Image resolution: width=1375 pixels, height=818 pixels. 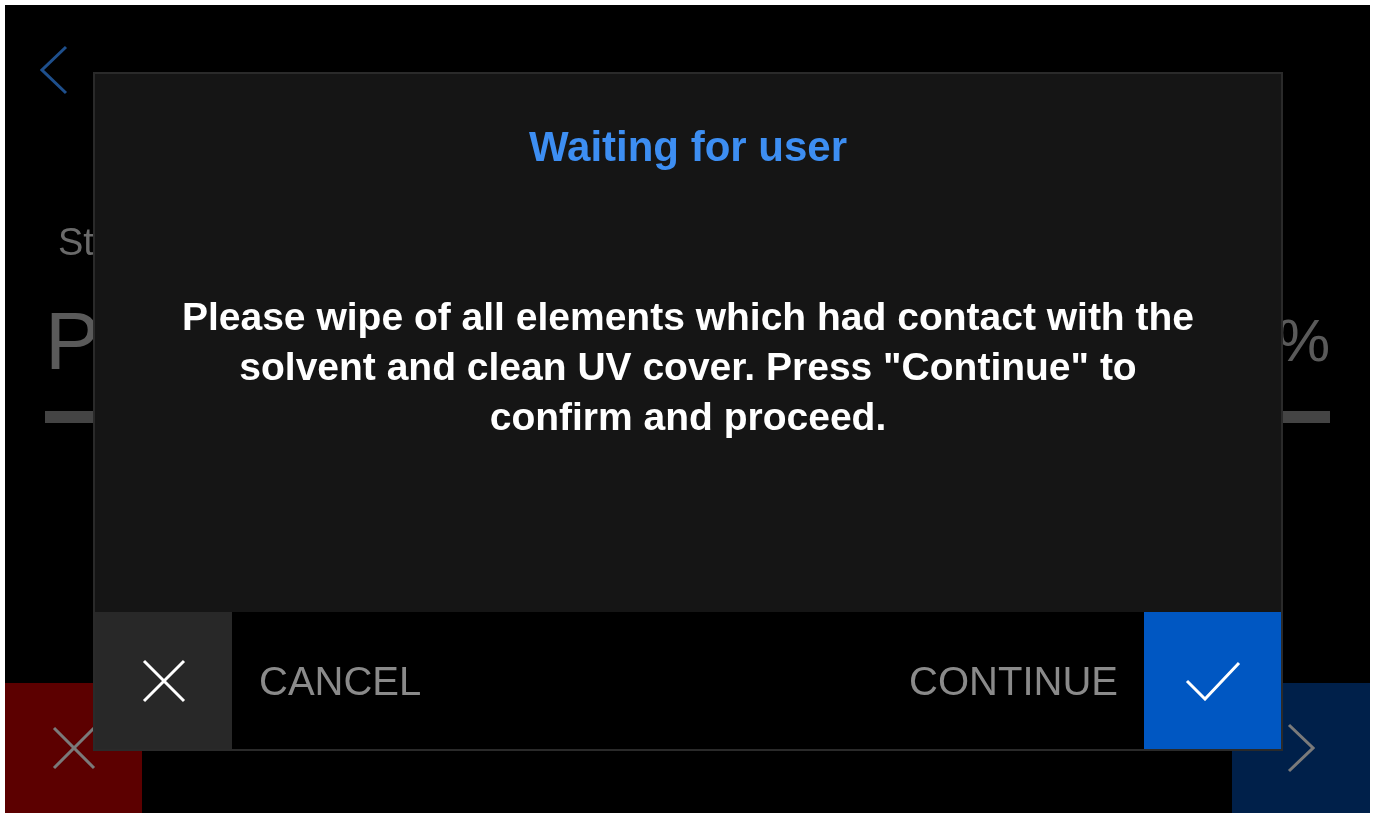 What do you see at coordinates (72, 341) in the screenshot?
I see `progress-label: P` at bounding box center [72, 341].